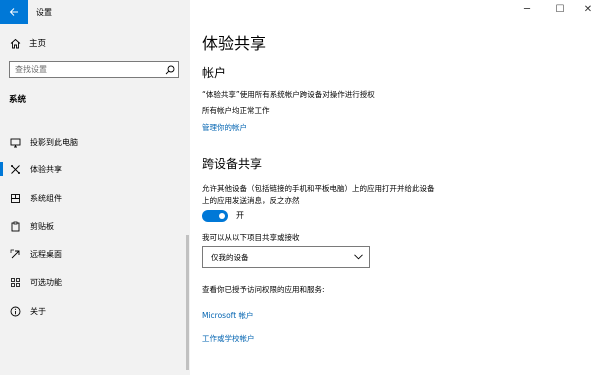 The height and width of the screenshot is (375, 600). Describe the element at coordinates (286, 257) in the screenshot. I see `share-scope-dropdown: 仅我的设备` at that location.